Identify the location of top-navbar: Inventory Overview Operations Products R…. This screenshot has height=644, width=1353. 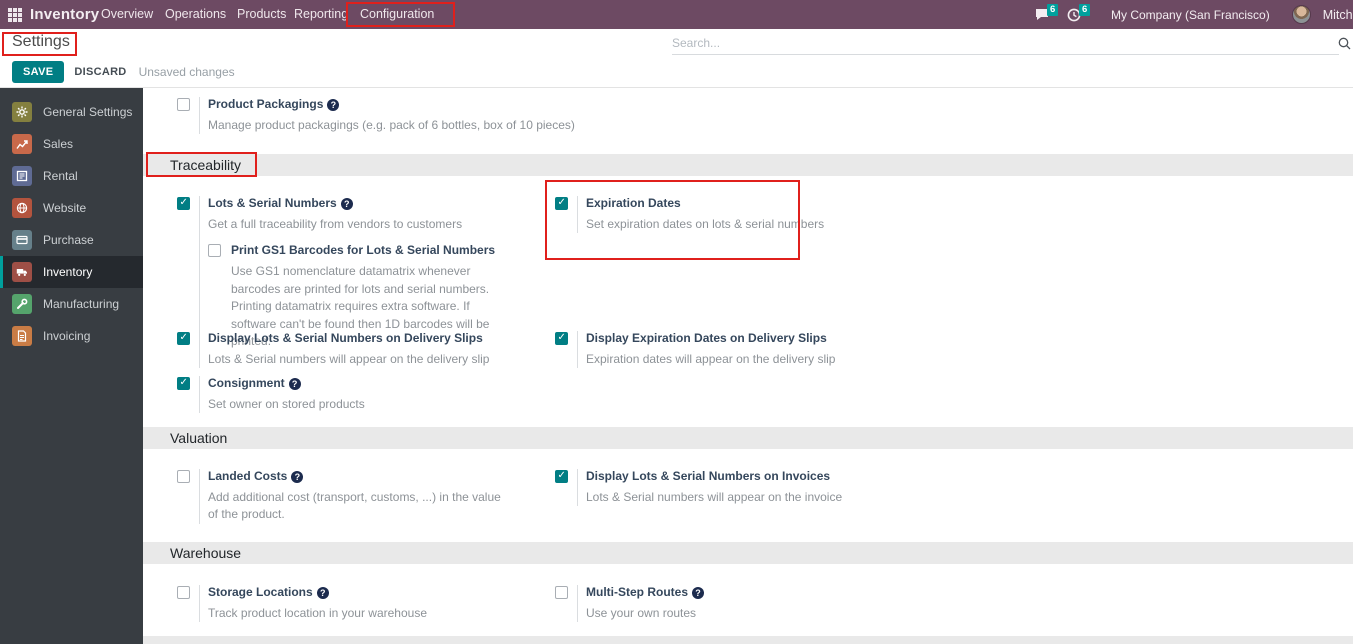
(676, 14).